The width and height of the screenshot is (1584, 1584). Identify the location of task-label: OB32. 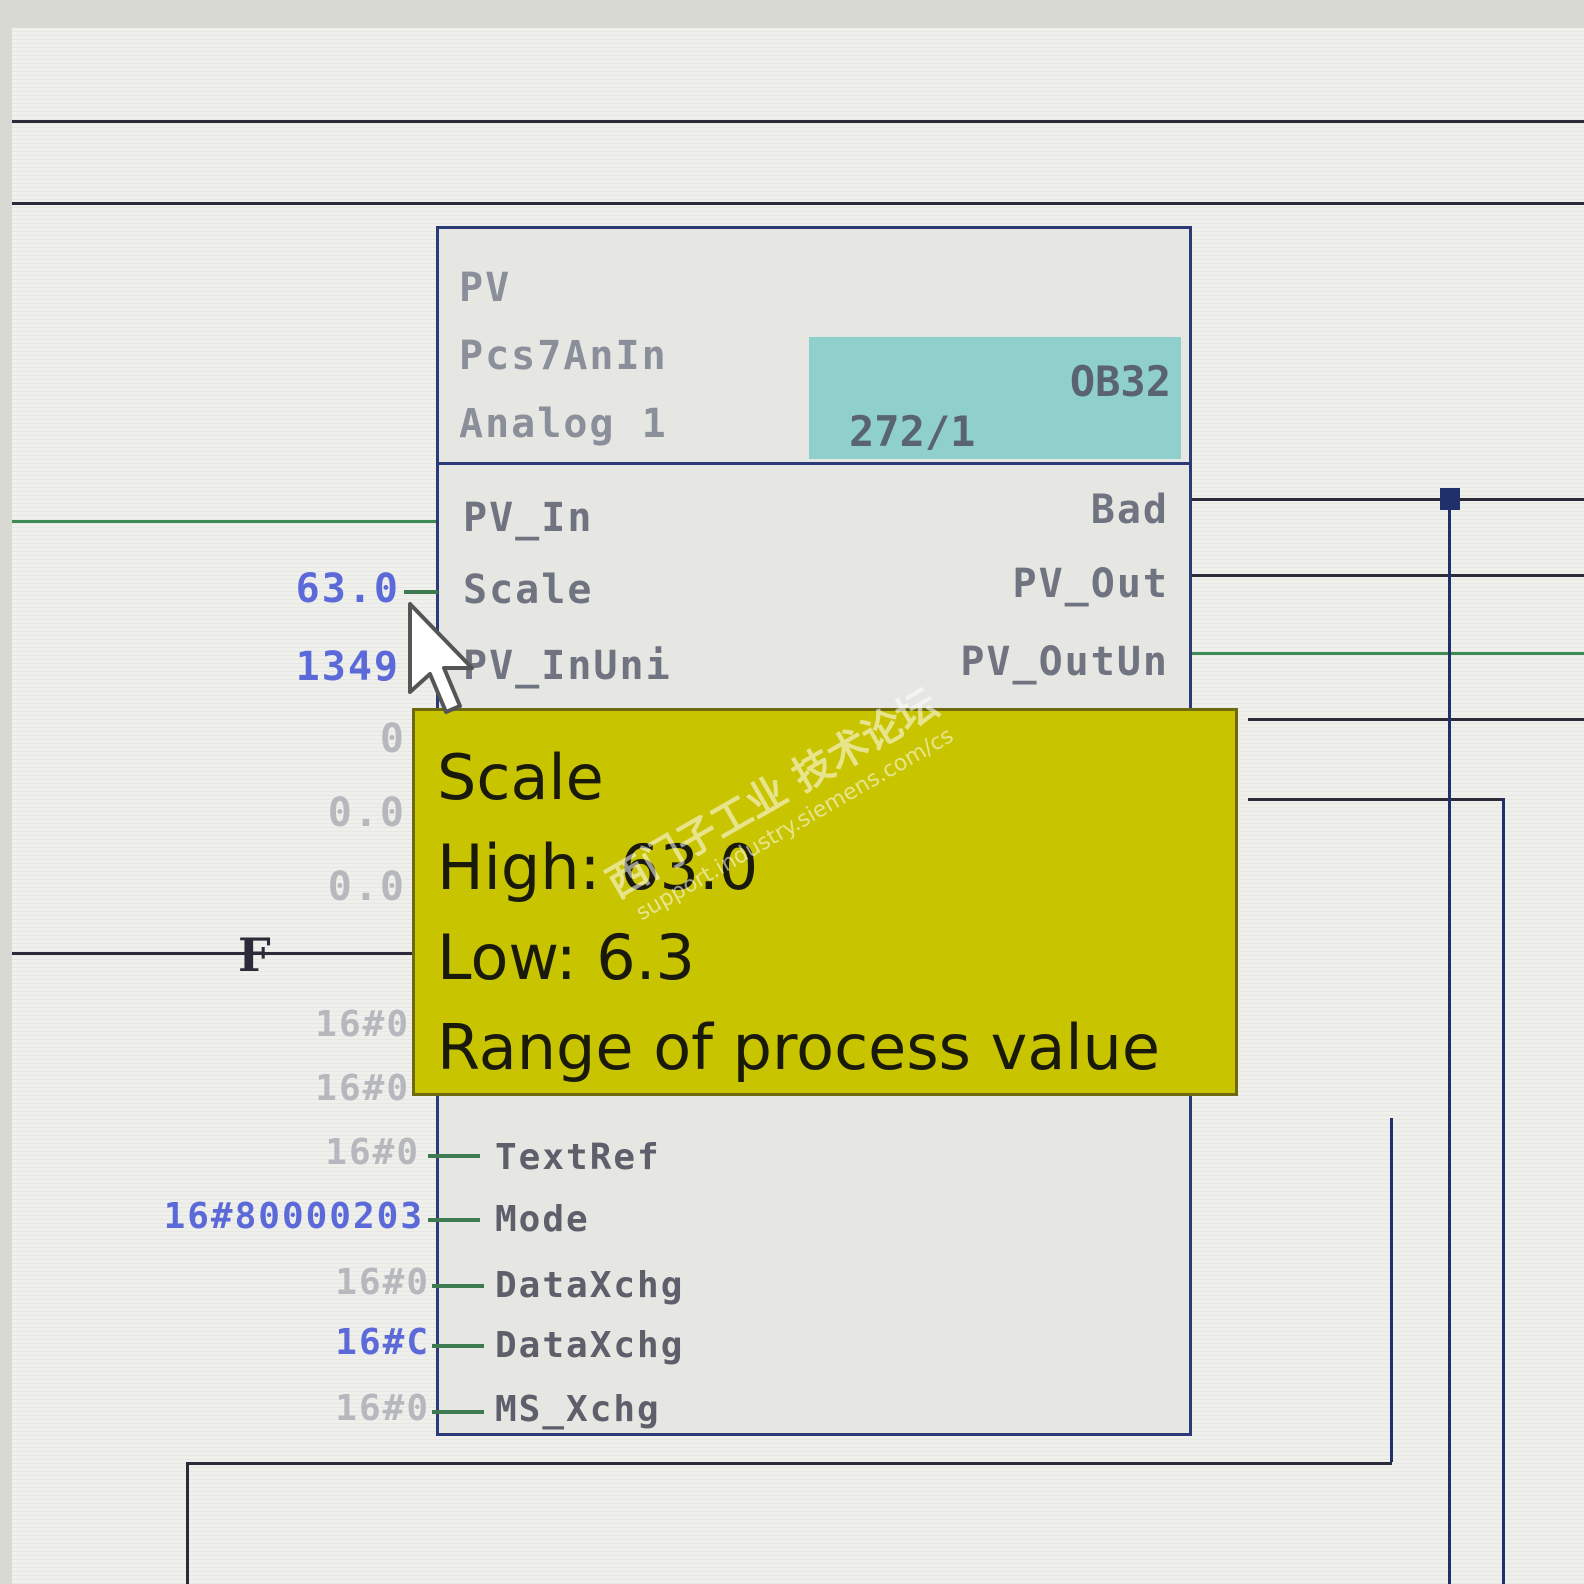
(1120, 381).